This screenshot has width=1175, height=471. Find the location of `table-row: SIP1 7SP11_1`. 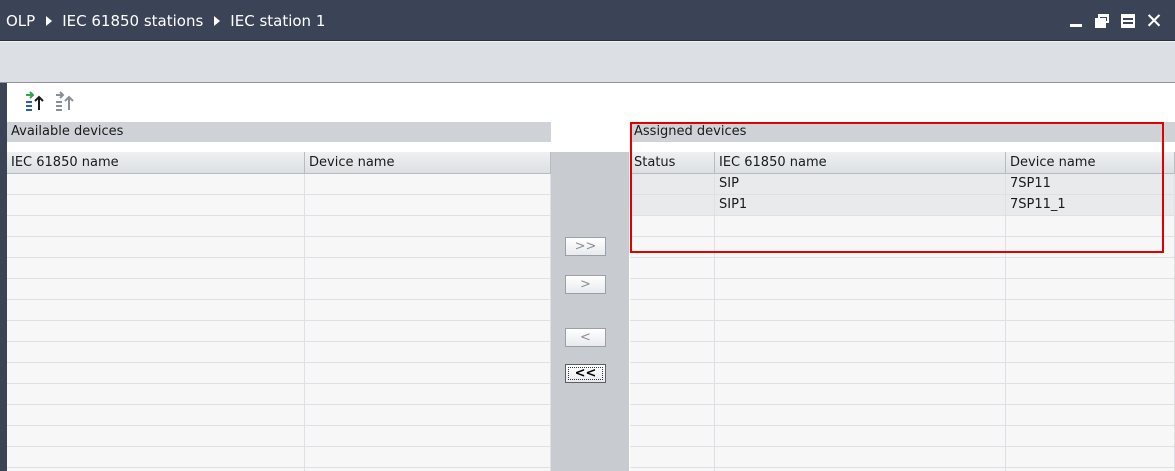

table-row: SIP1 7SP11_1 is located at coordinates (902, 205).